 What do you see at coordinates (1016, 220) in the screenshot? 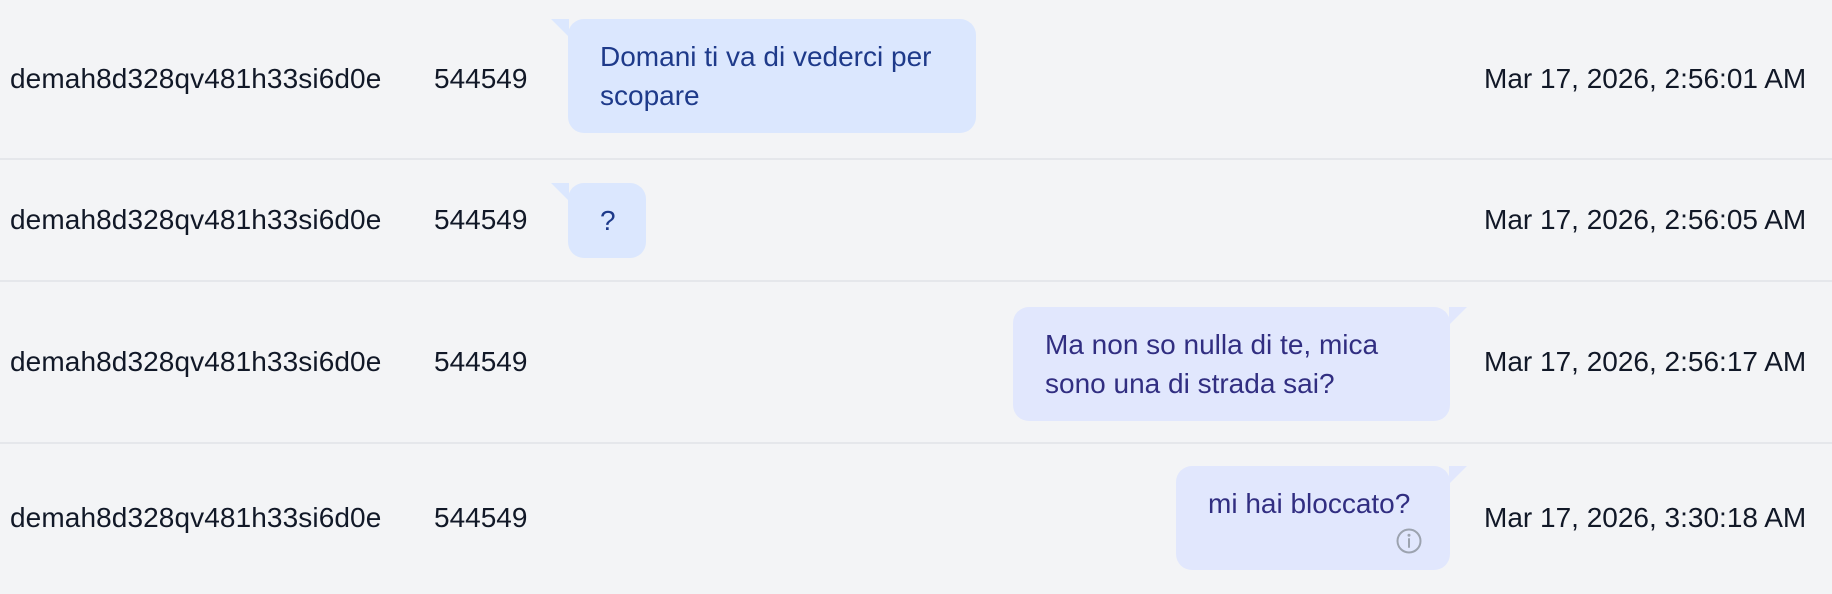
I see `message-cell: ?` at bounding box center [1016, 220].